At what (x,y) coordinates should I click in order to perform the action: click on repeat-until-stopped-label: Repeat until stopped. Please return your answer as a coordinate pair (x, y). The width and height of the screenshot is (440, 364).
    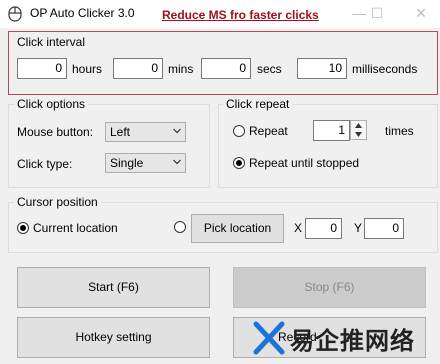
    Looking at the image, I should click on (304, 163).